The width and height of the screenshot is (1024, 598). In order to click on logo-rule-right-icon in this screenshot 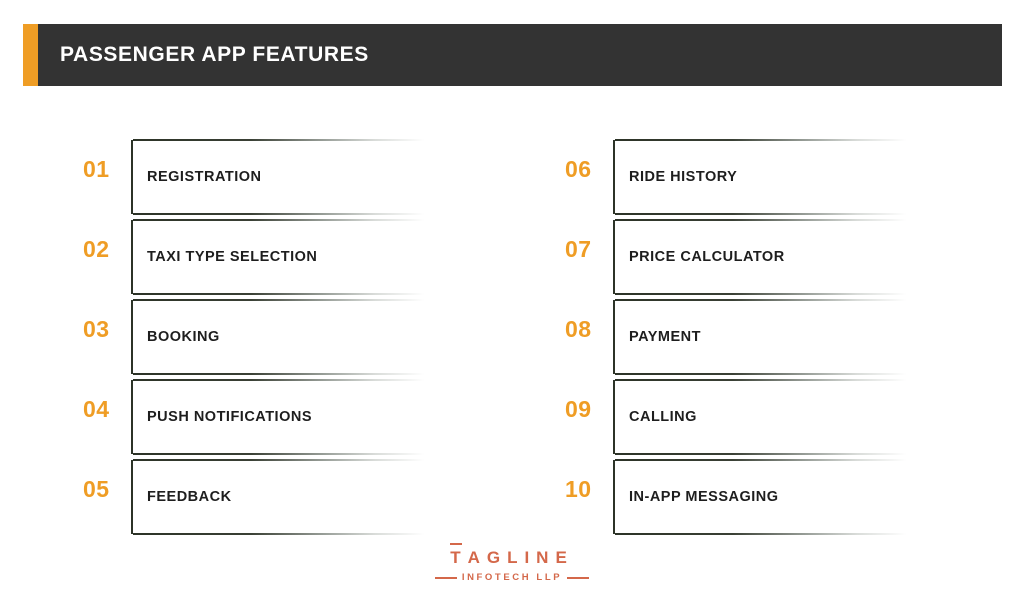, I will do `click(578, 577)`.